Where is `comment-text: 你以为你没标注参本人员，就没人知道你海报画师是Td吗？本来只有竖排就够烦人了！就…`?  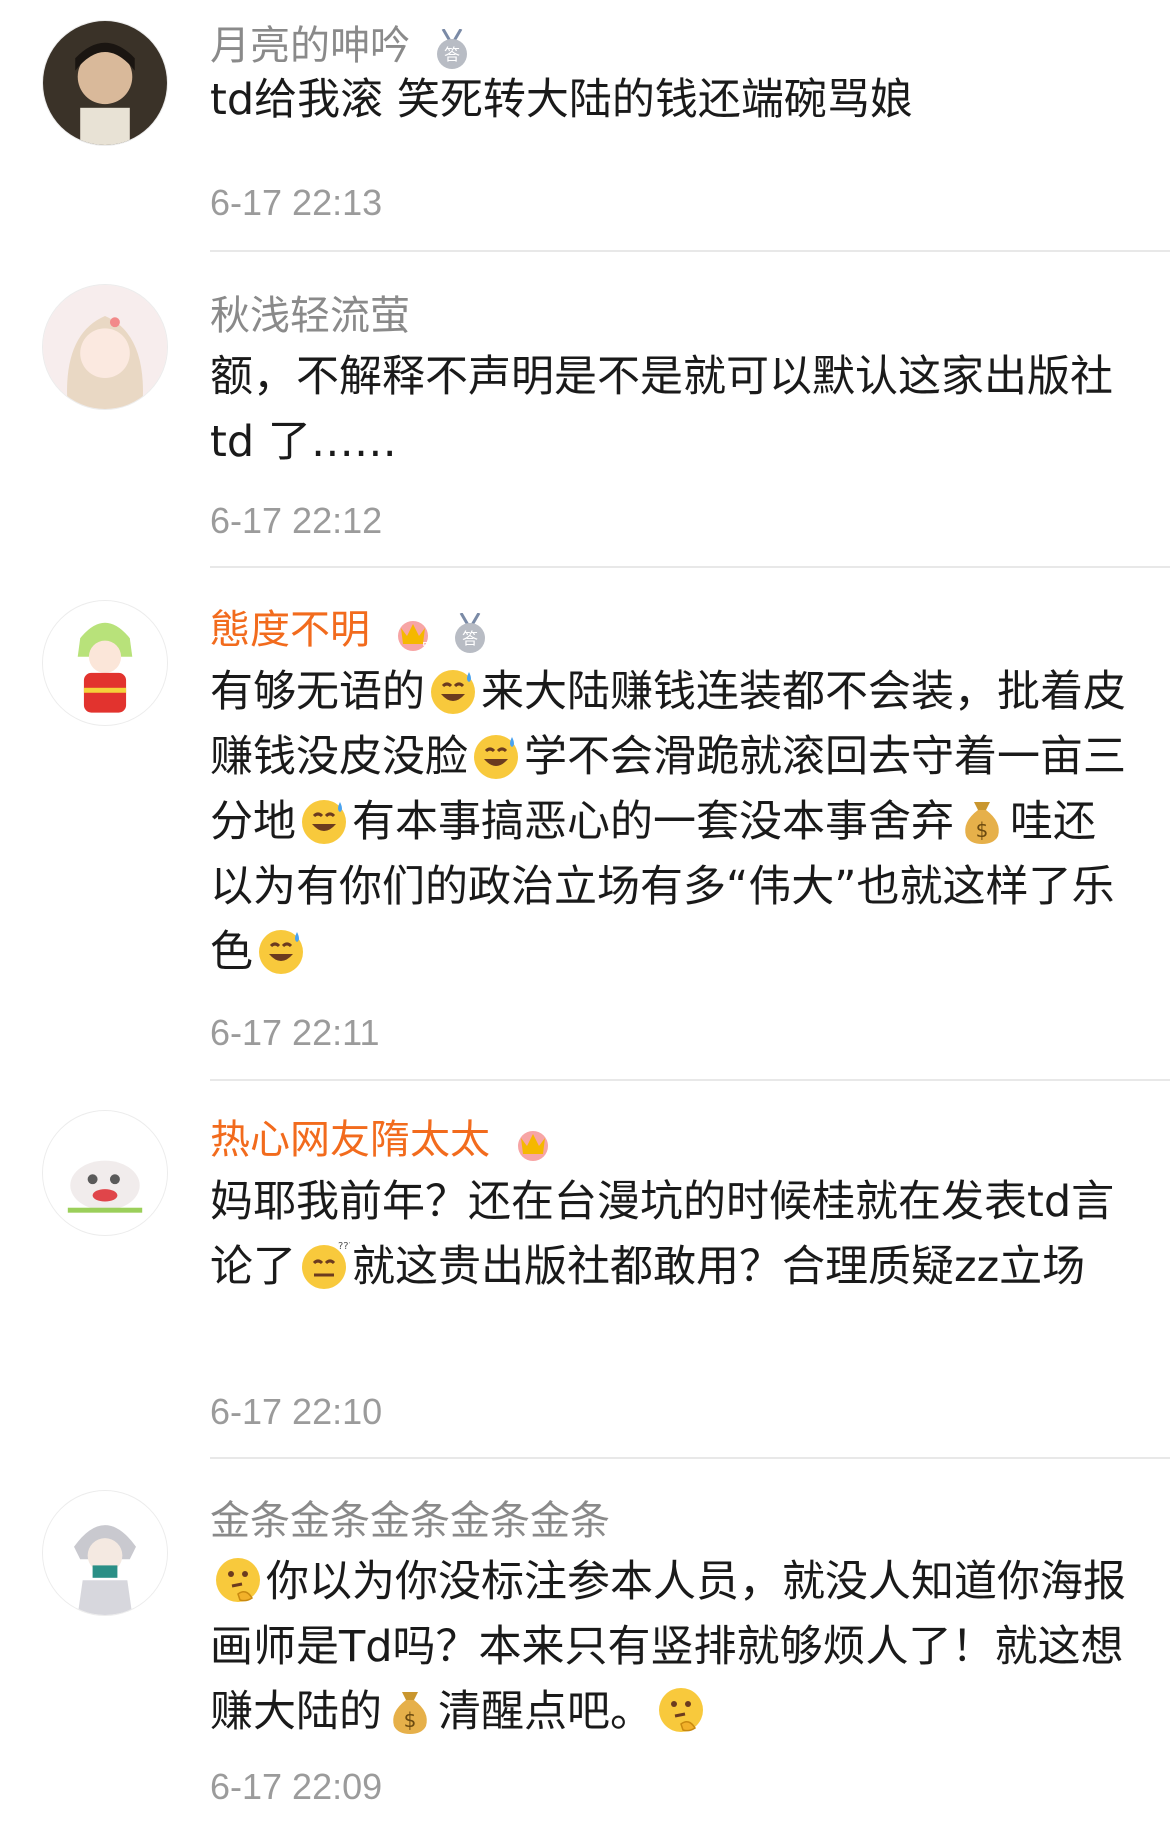 comment-text: 你以为你没标注参本人员，就没人知道你海报画师是Td吗？本来只有竖排就够烦人了！就… is located at coordinates (670, 1647).